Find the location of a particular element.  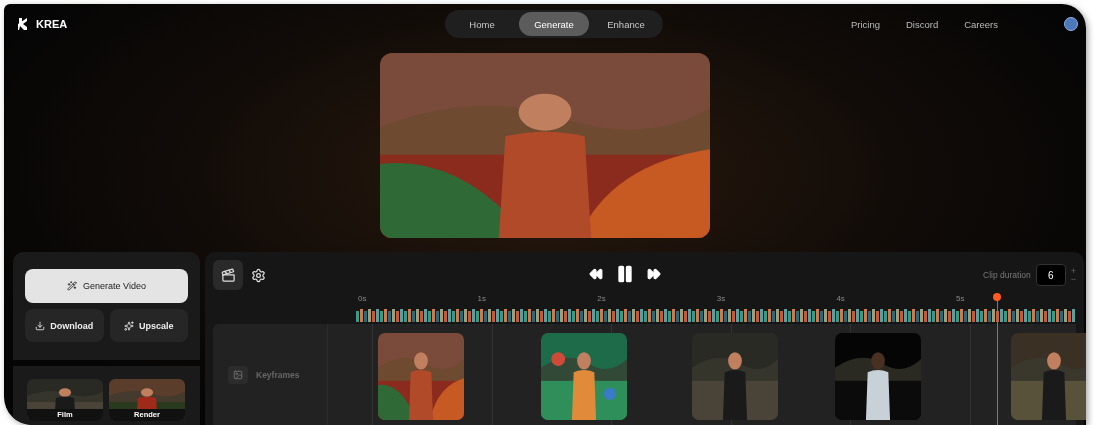

fast-forward-button is located at coordinates (654, 274).